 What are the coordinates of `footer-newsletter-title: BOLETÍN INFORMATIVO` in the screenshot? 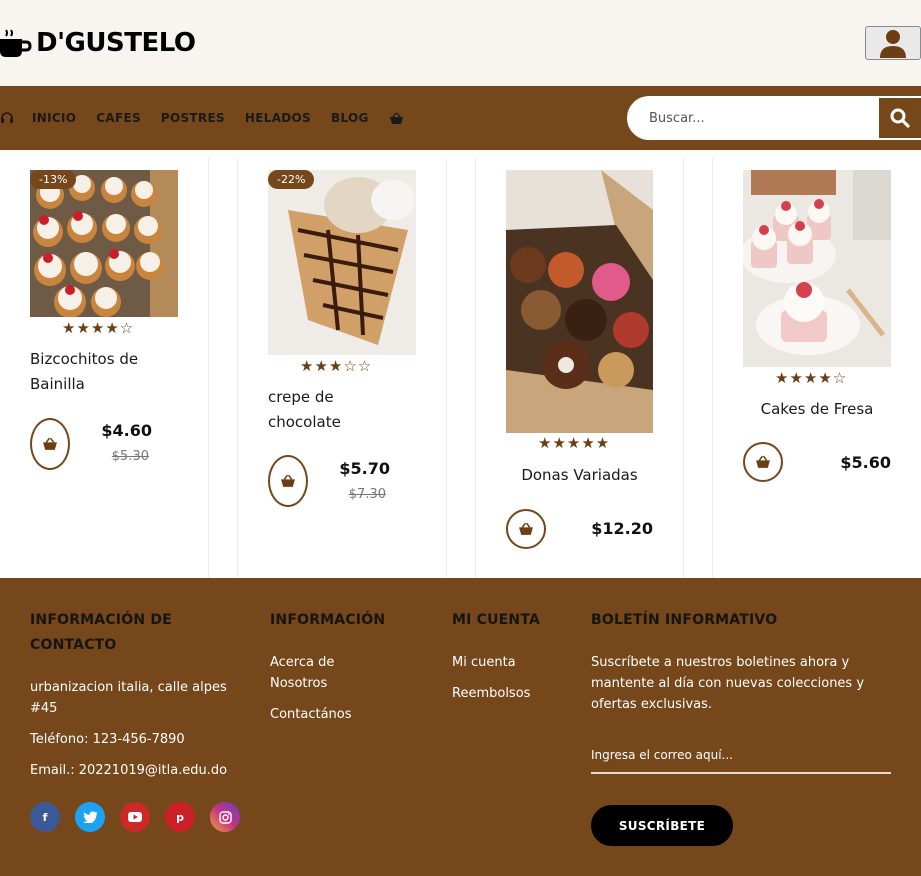 It's located at (684, 620).